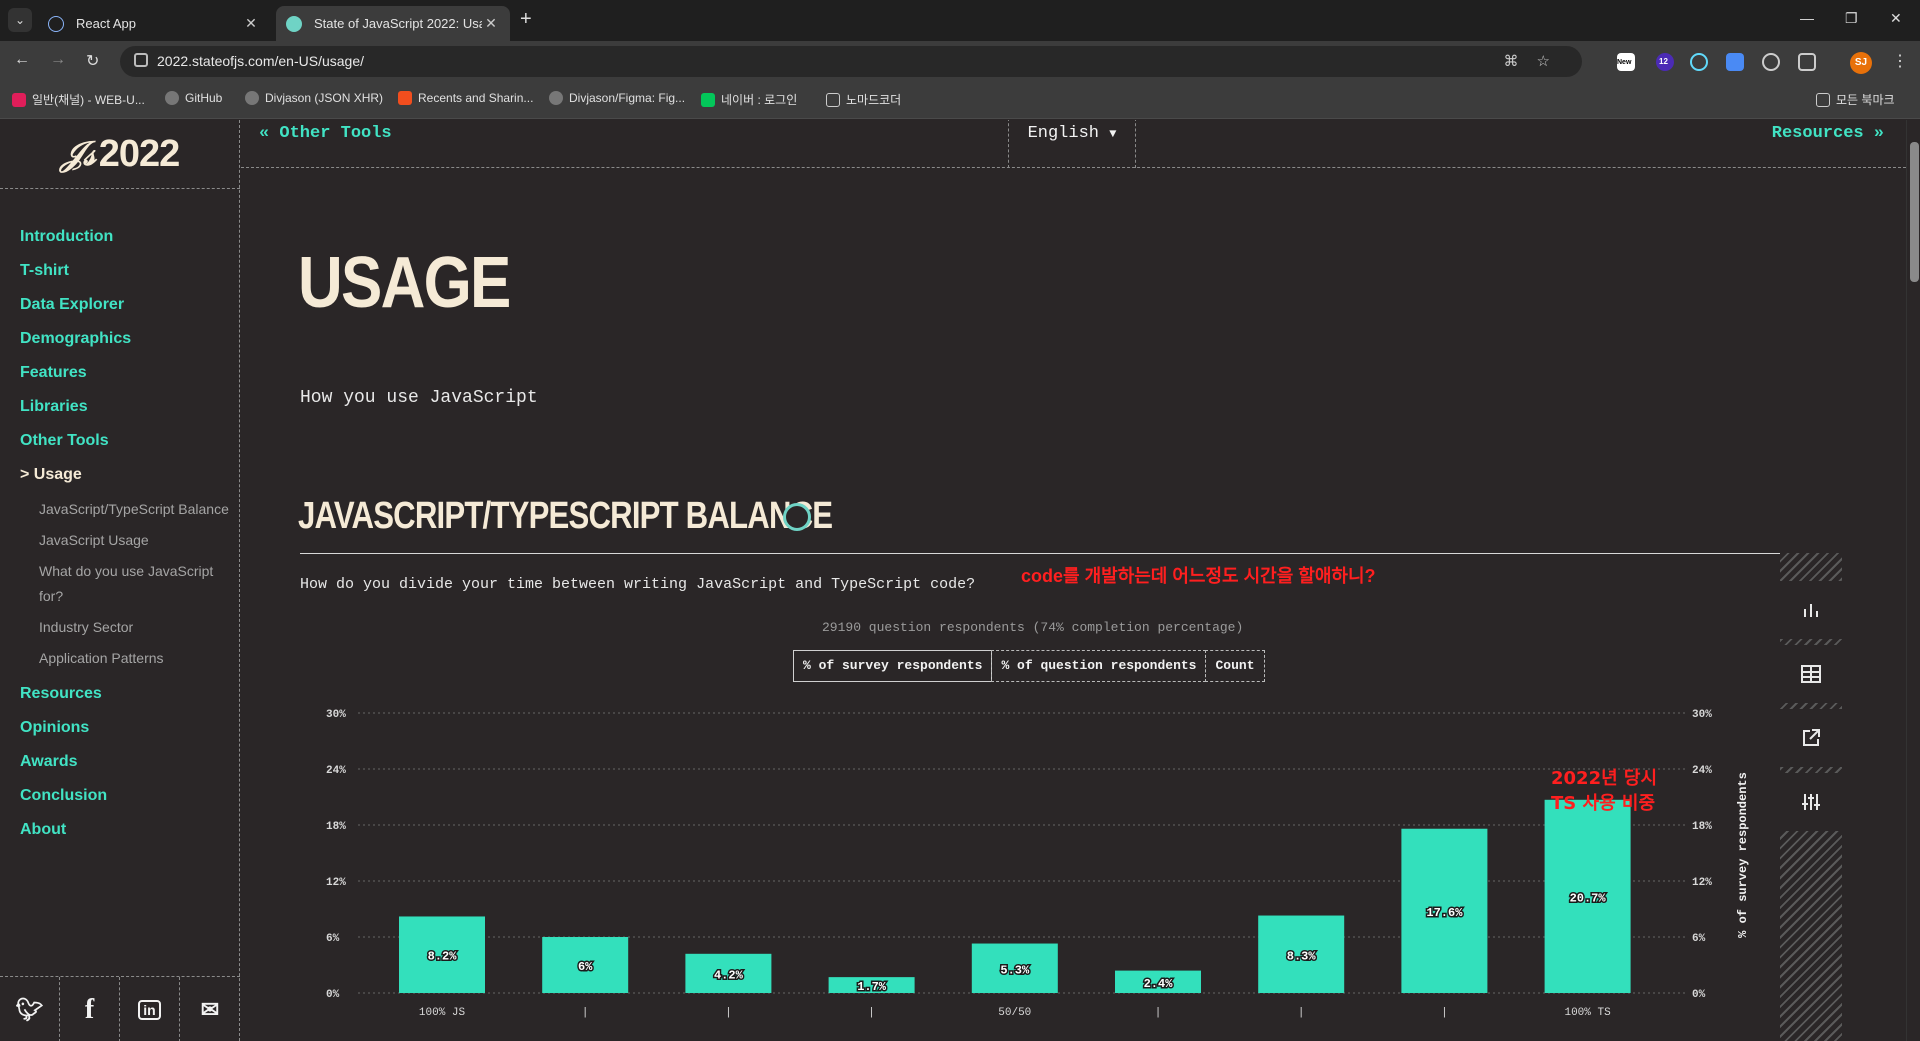  I want to click on bookmark-label: 네이버 : 로그인, so click(759, 100).